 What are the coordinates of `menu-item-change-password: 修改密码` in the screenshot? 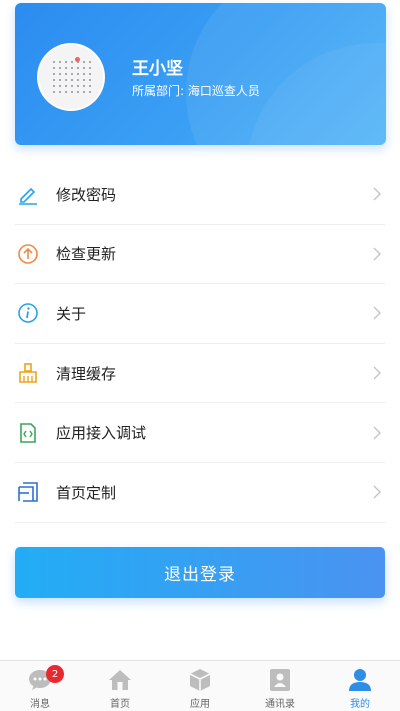 It's located at (200, 195).